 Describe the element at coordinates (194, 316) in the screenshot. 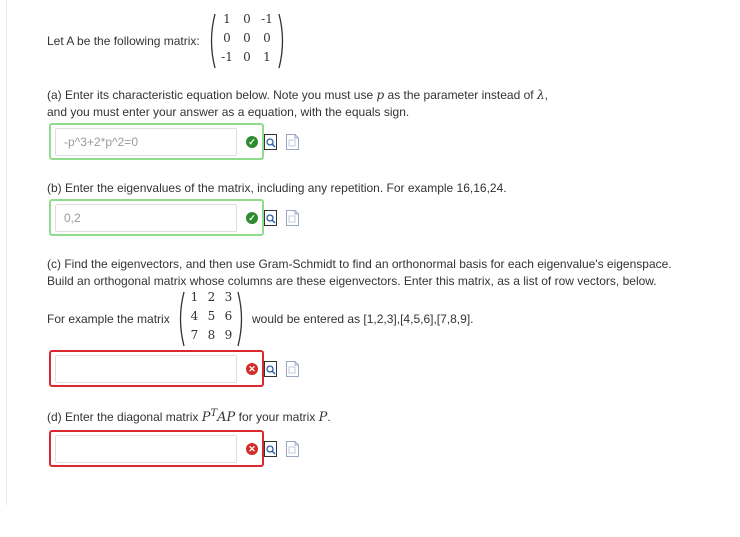

I see `matrix-cell: 4` at that location.